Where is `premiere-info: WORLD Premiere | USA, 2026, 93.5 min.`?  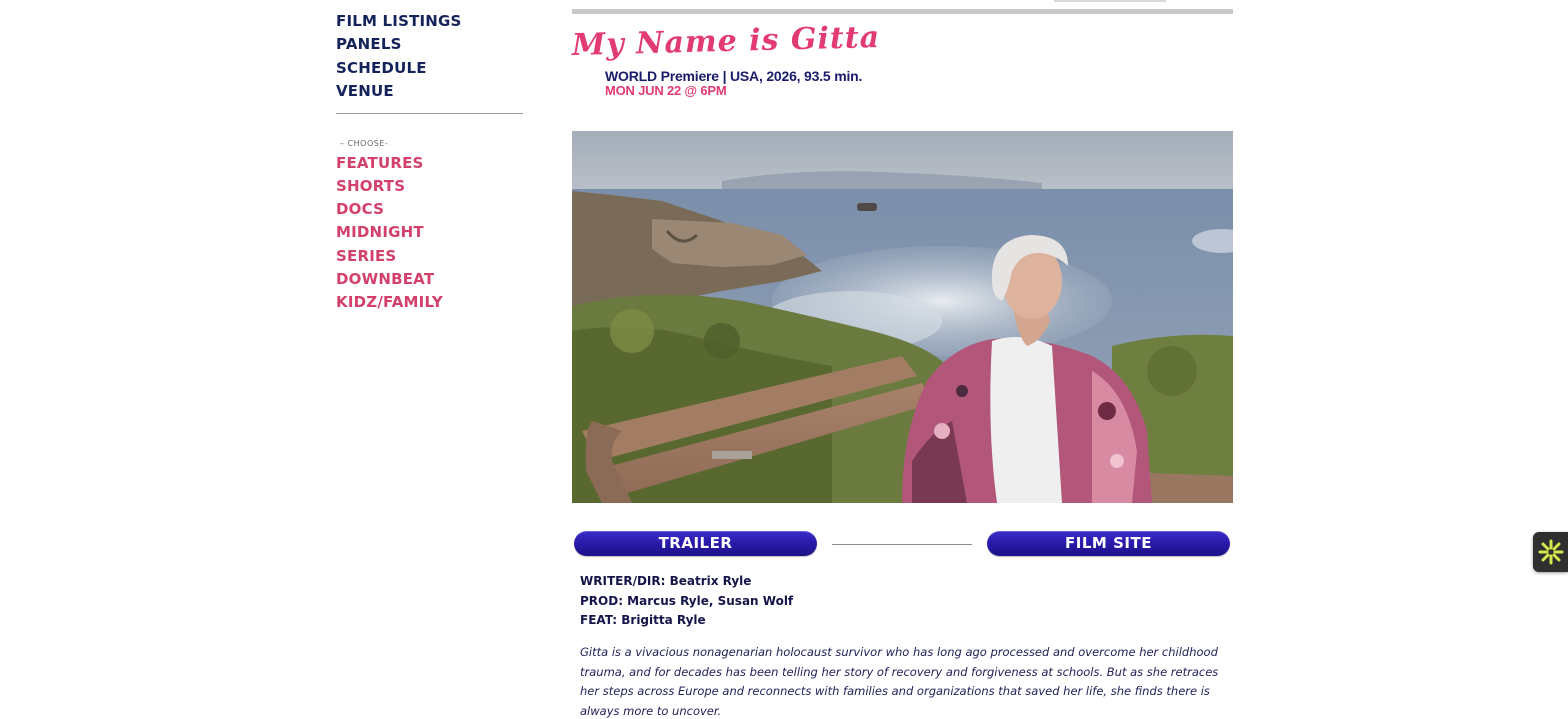
premiere-info: WORLD Premiere | USA, 2026, 93.5 min. is located at coordinates (734, 76).